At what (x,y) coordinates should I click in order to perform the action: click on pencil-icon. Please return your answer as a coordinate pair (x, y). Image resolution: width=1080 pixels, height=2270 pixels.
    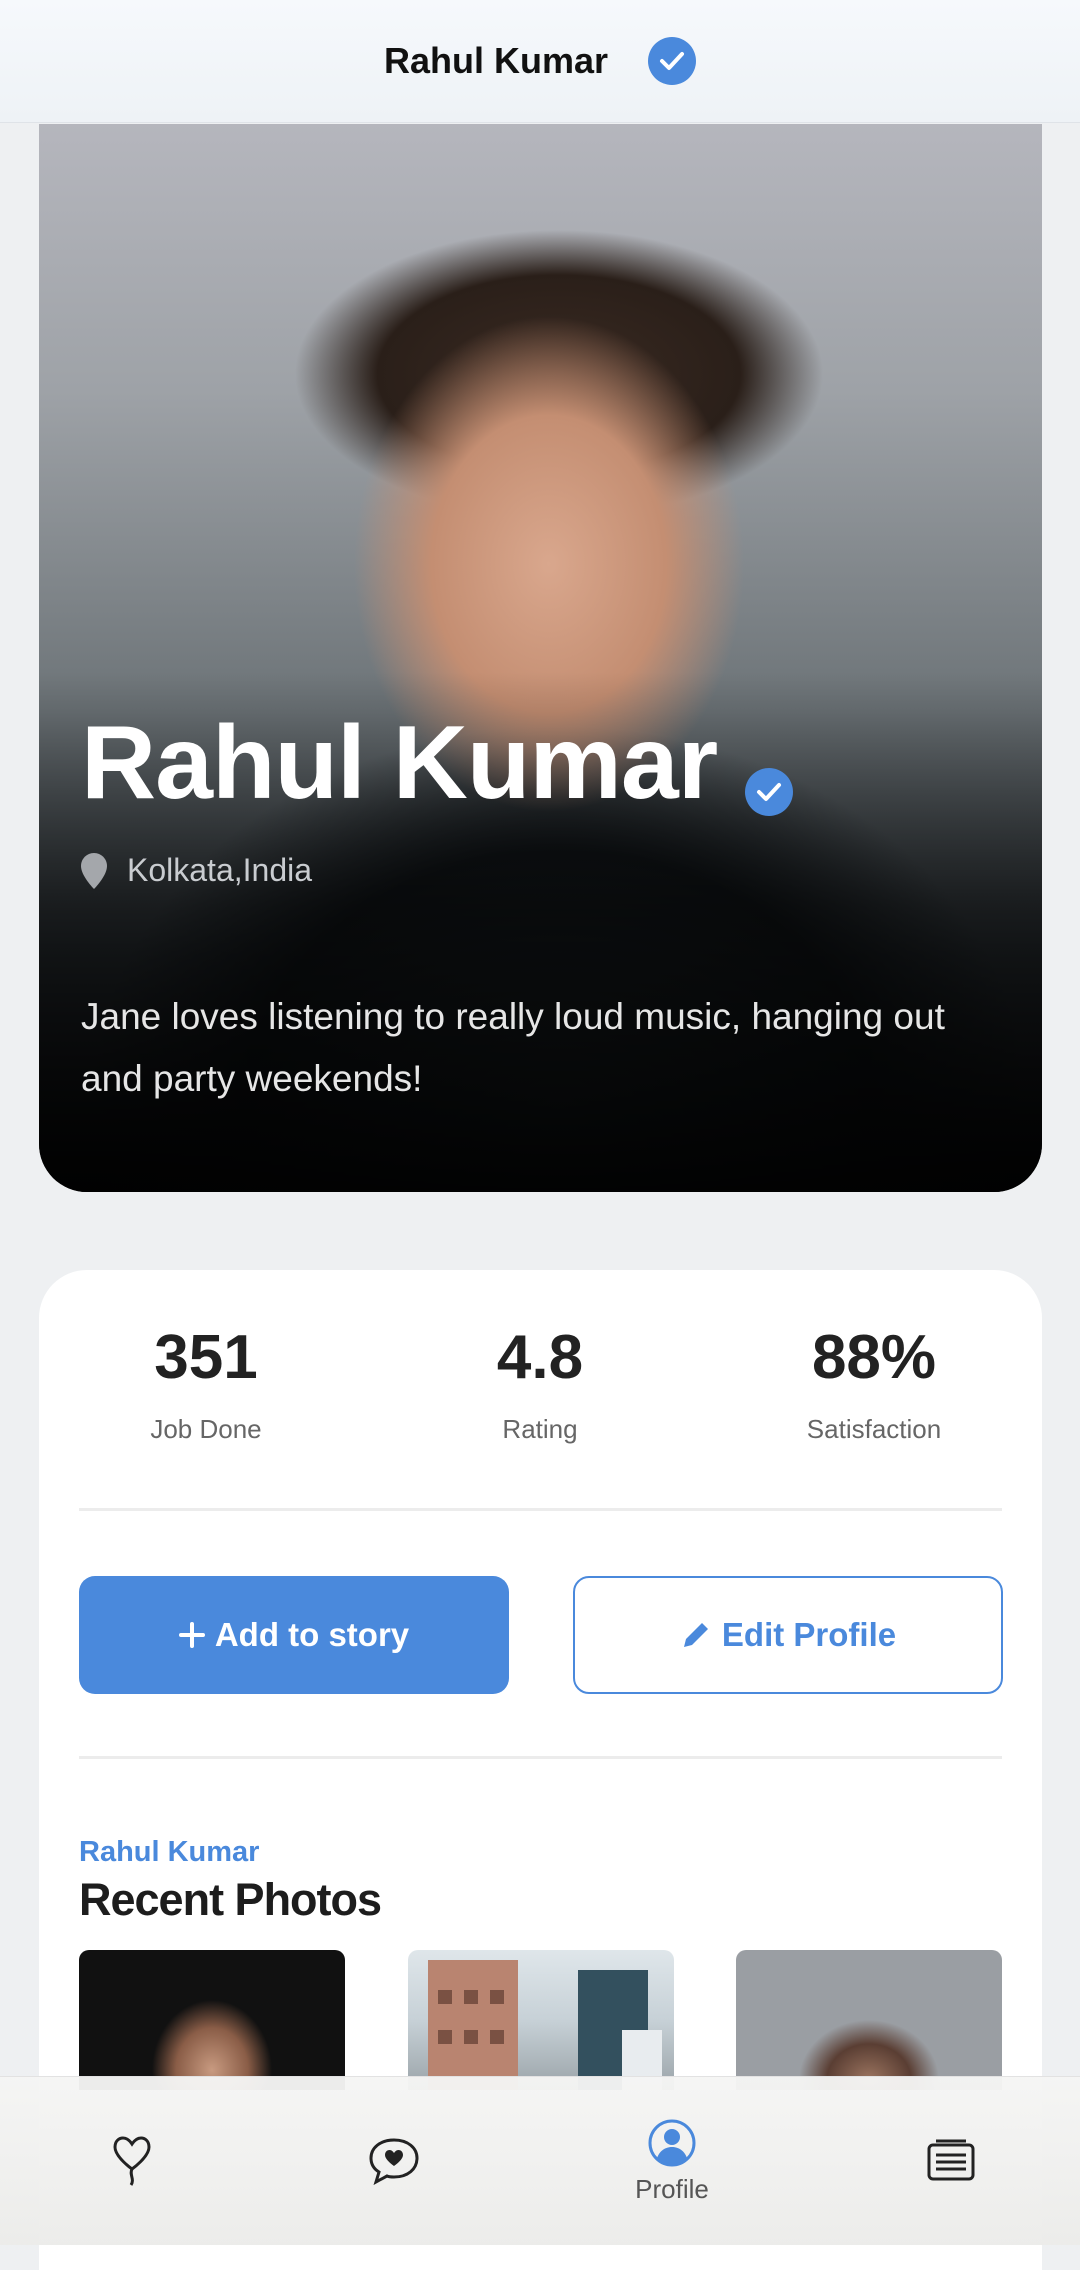
    Looking at the image, I should click on (695, 1635).